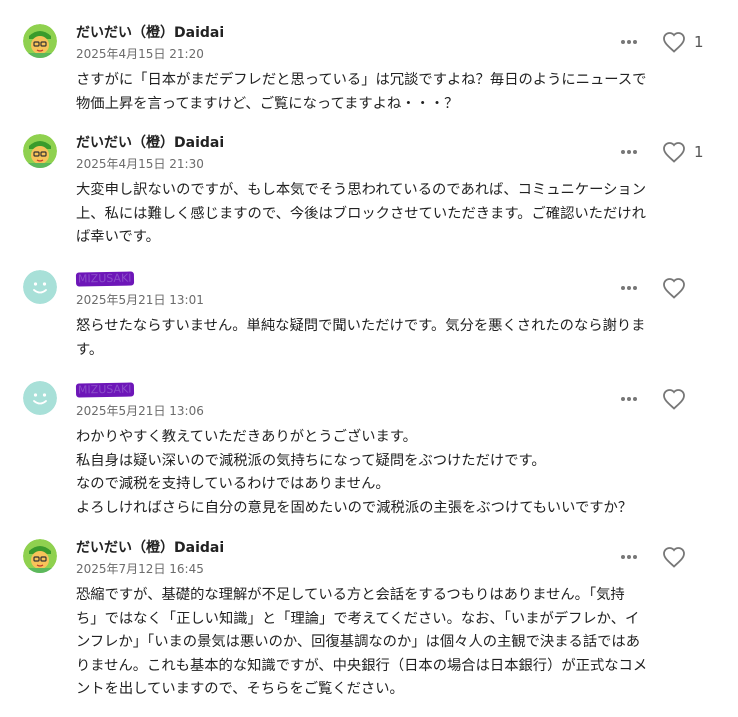 The height and width of the screenshot is (717, 738). Describe the element at coordinates (233, 484) in the screenshot. I see `comment-line: なので減税を支持しているわけではありません。` at that location.